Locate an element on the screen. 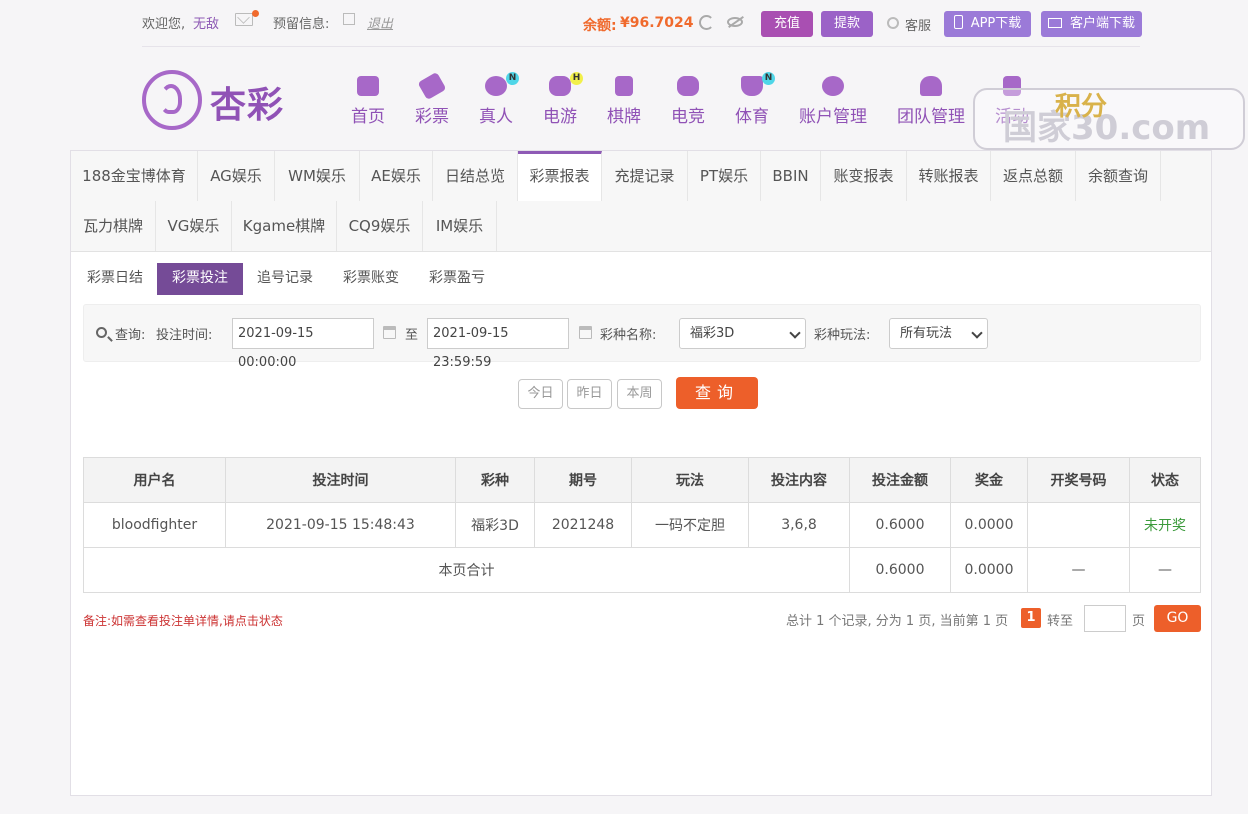  tab-transfer-report: 转账报表 is located at coordinates (949, 176).